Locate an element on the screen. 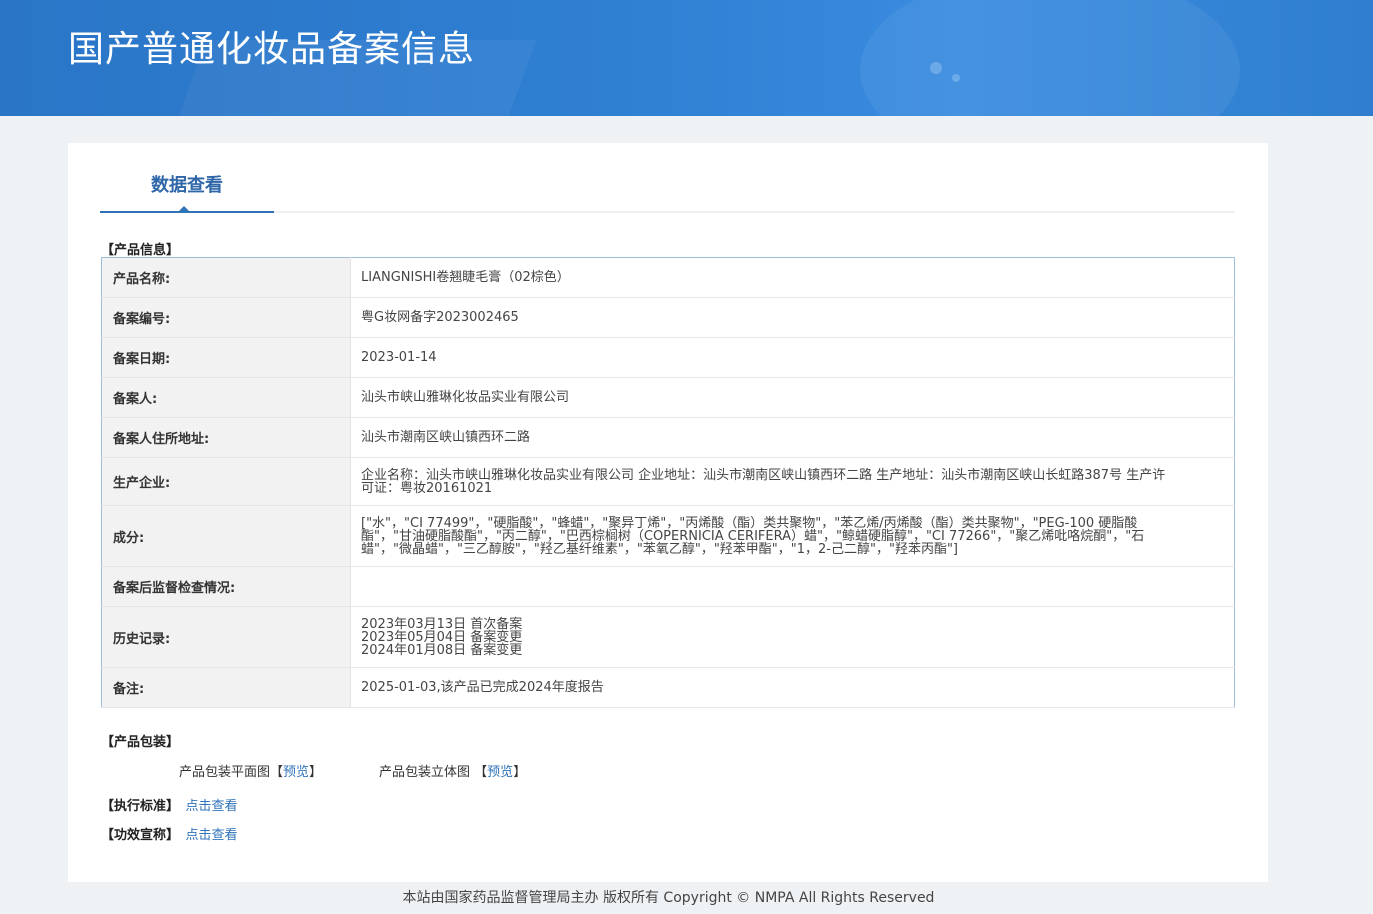  row-key: 备案日期: is located at coordinates (226, 357).